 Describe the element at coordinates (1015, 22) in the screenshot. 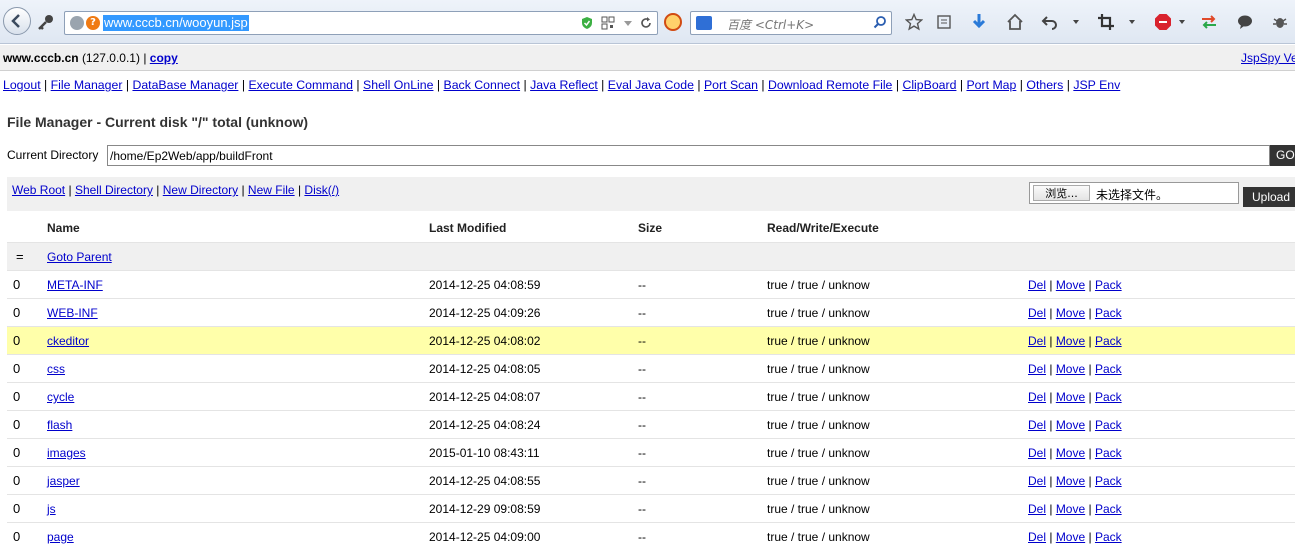

I see `home-icon` at that location.